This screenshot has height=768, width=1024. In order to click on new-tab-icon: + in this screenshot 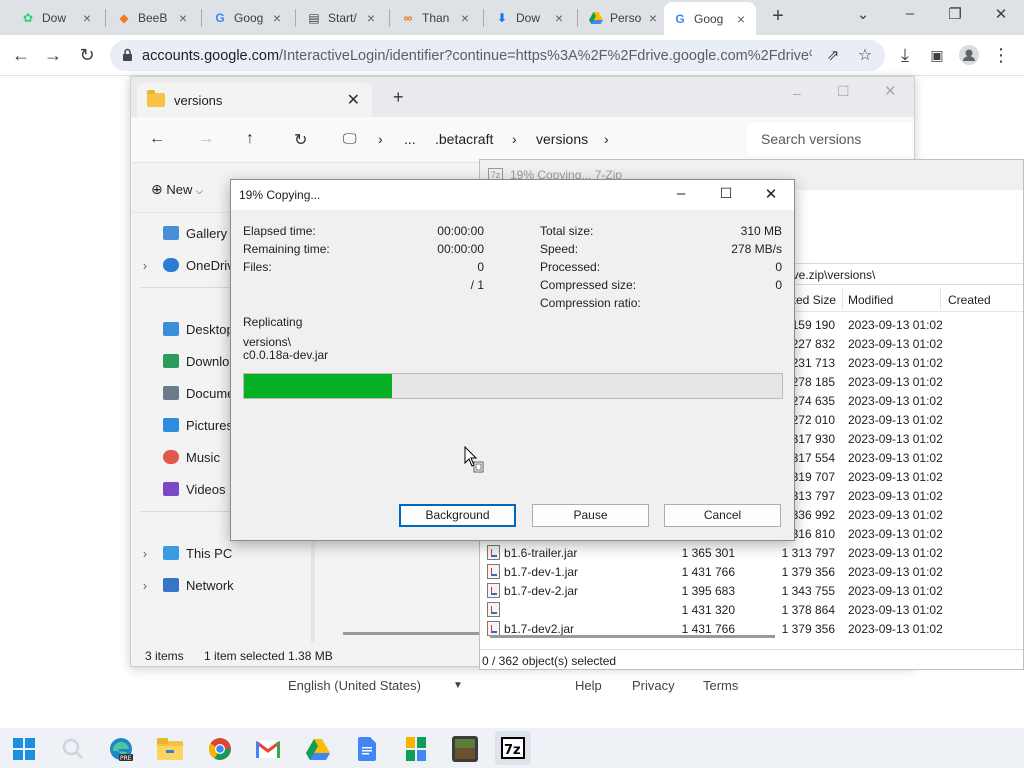, I will do `click(398, 97)`.